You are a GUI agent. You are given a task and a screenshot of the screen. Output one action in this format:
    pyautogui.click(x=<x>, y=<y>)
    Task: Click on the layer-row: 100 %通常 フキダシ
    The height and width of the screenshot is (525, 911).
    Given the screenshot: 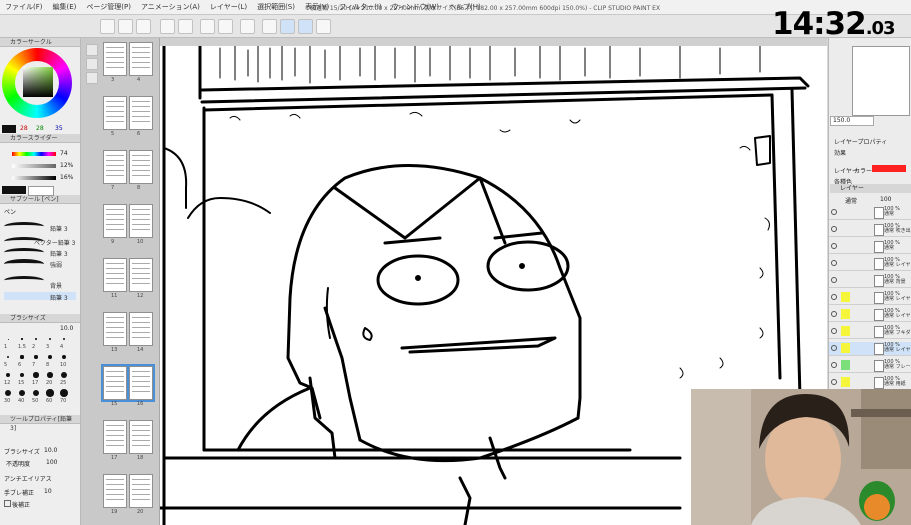 What is the action you would take?
    pyautogui.click(x=870, y=332)
    